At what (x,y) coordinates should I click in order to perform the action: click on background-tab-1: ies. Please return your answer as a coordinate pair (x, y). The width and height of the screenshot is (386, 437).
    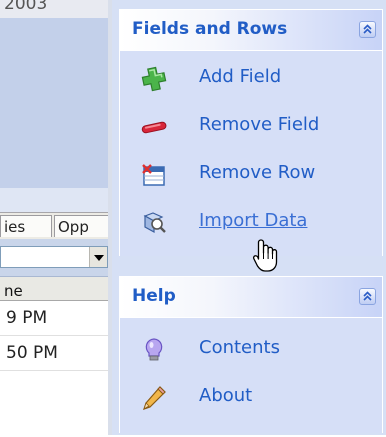
    Looking at the image, I should click on (26, 226).